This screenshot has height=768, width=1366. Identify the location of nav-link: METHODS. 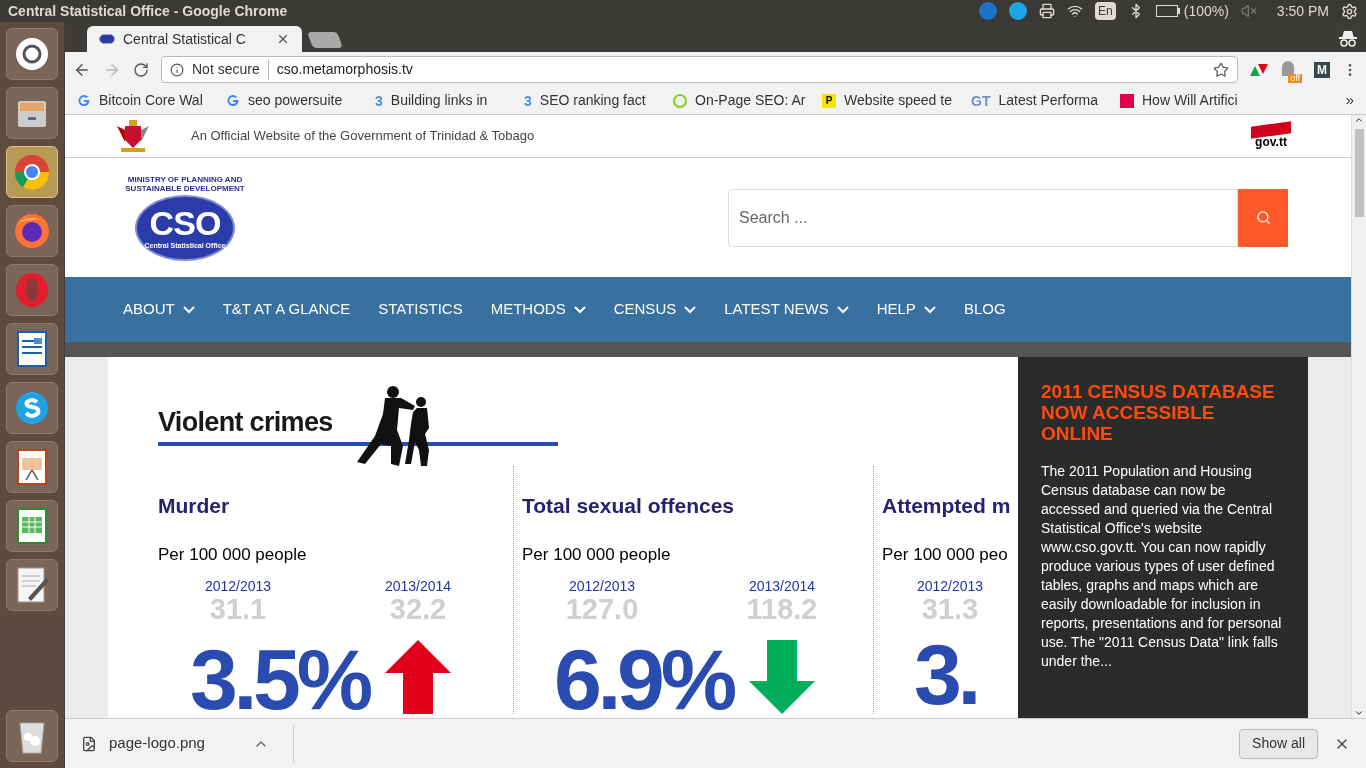
(538, 309).